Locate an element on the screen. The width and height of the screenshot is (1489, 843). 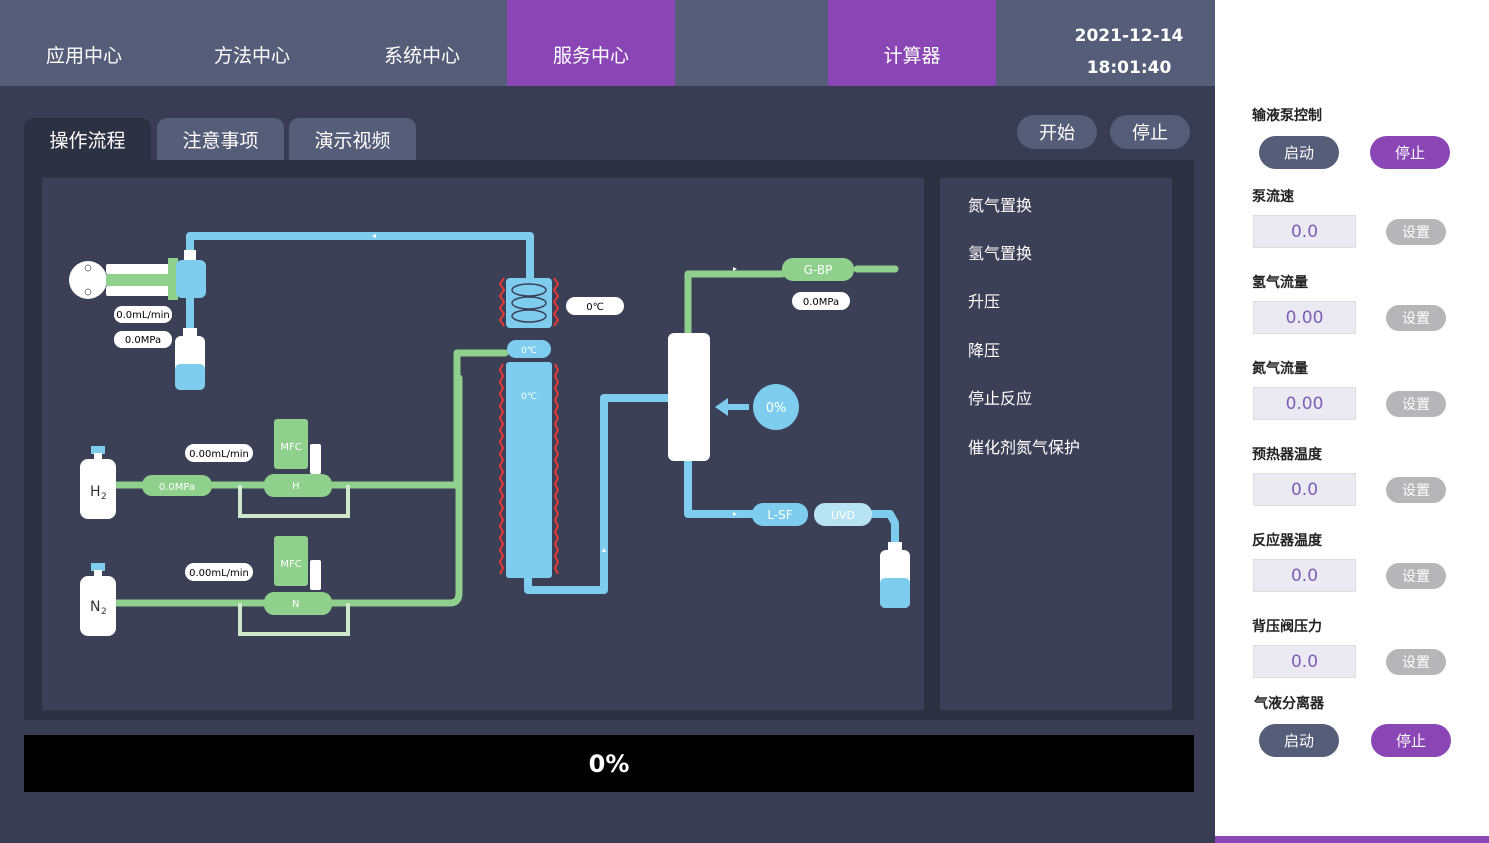
sidebar-accent-bar is located at coordinates (1352, 839).